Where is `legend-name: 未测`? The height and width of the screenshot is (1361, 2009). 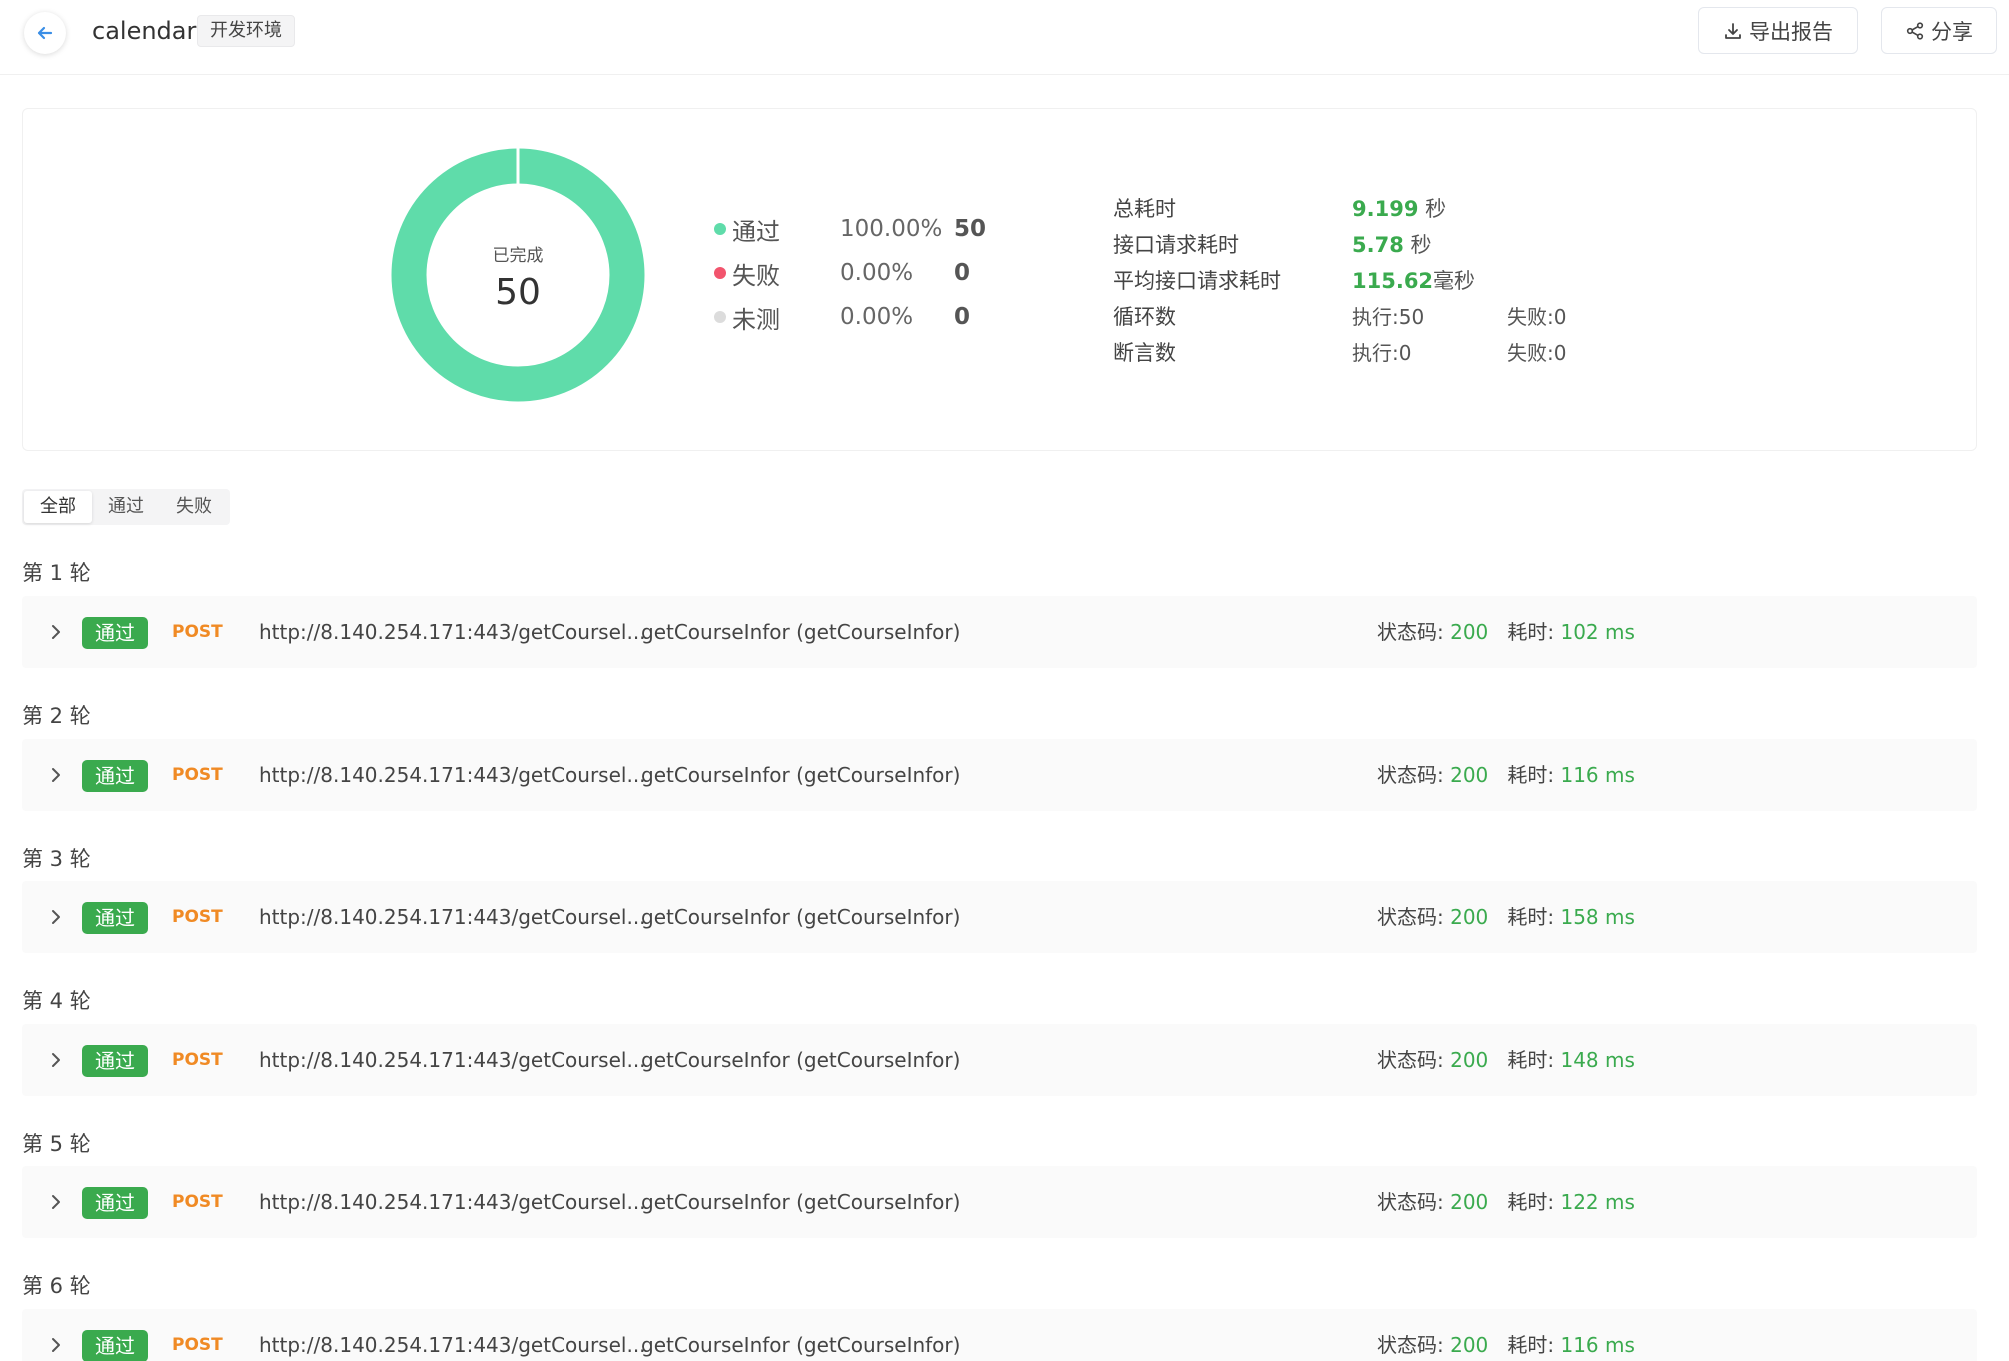
legend-name: 未测 is located at coordinates (756, 319).